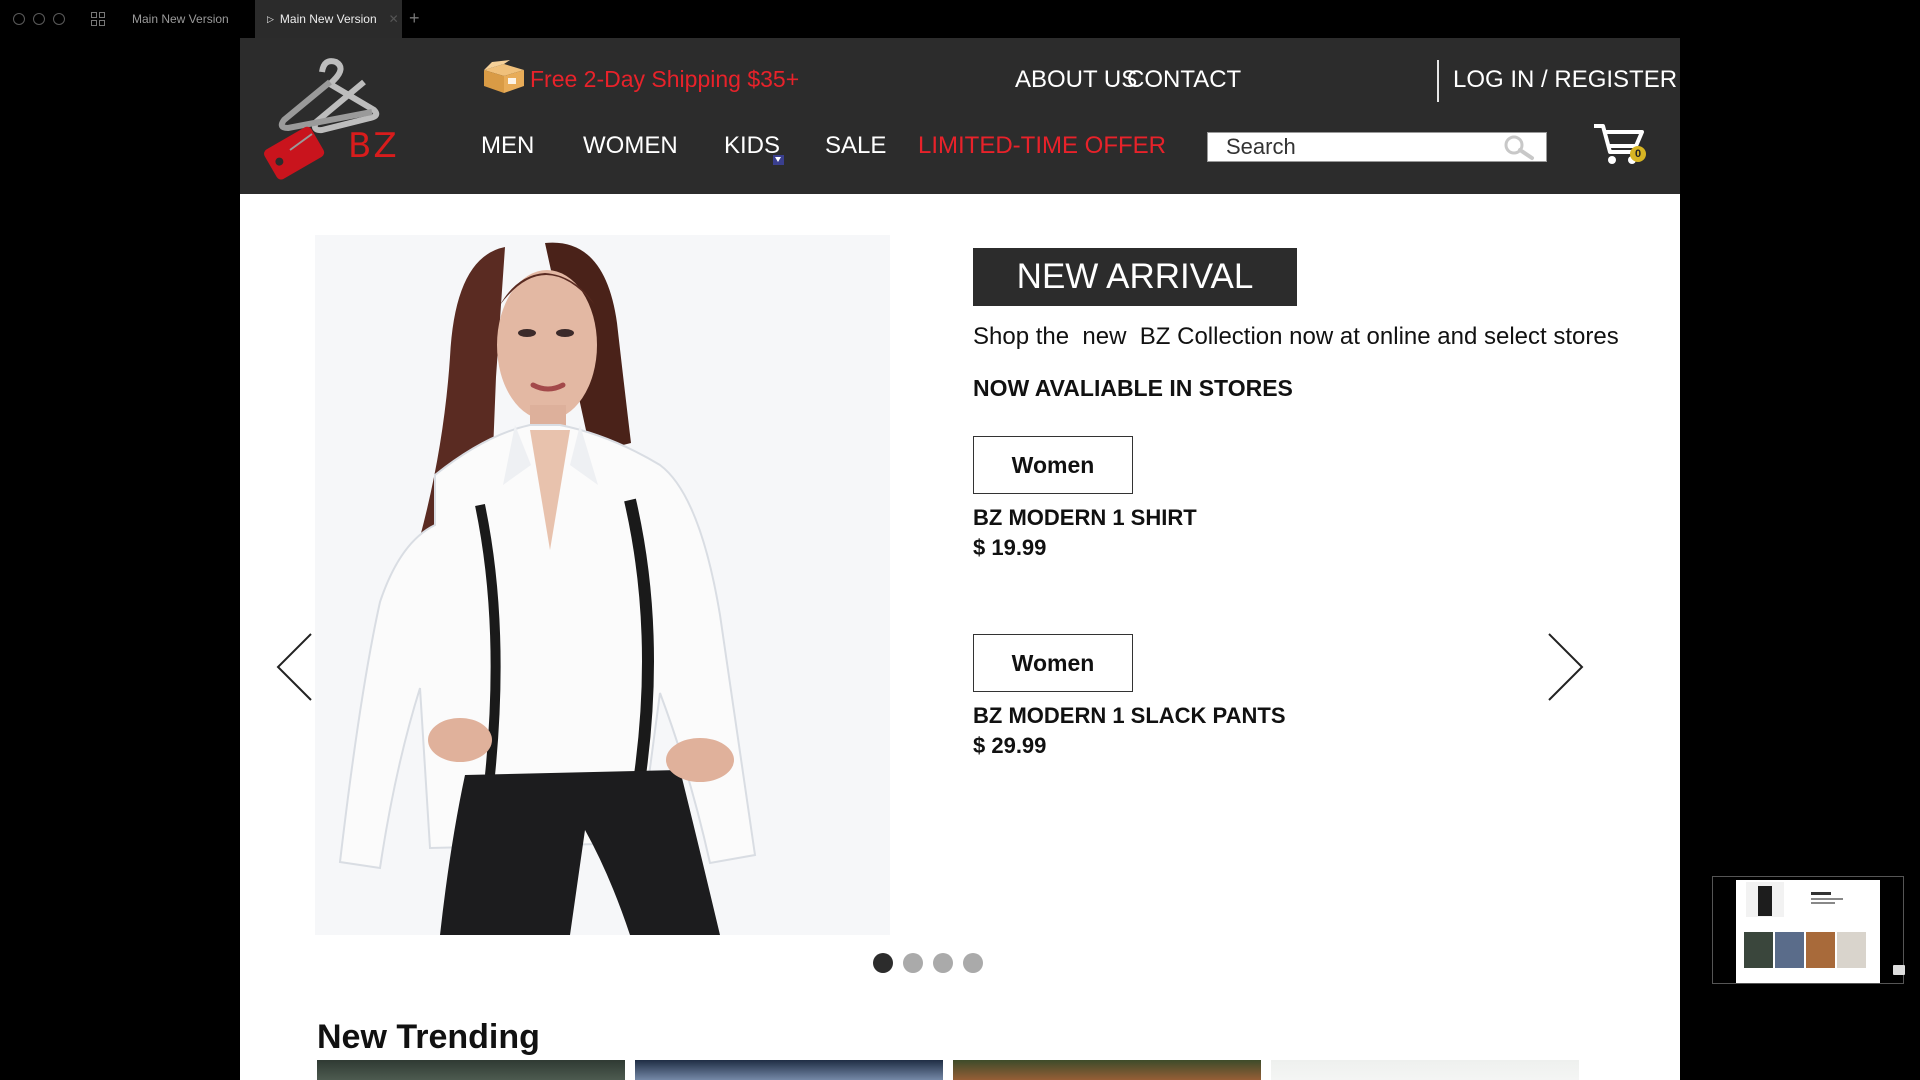 The image size is (1920, 1080). I want to click on nav-sale: SALE, so click(855, 146).